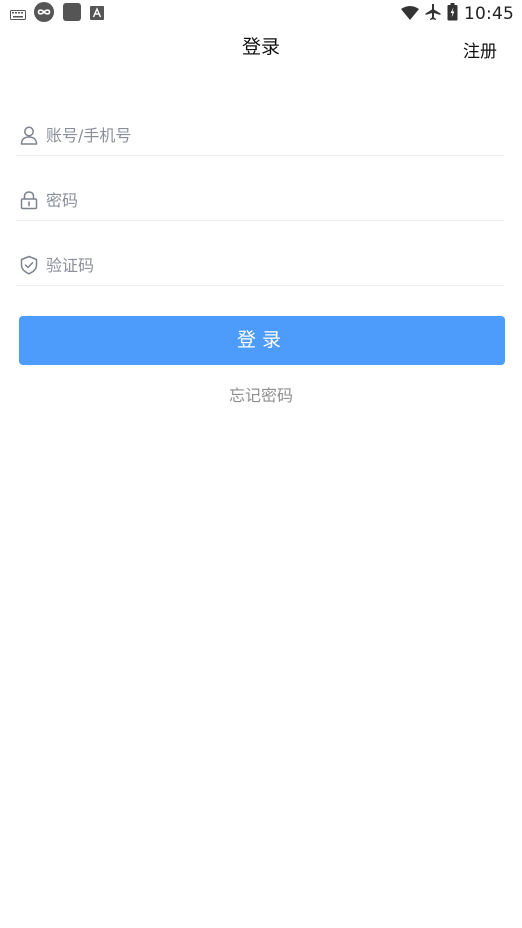 This screenshot has width=522, height=928. I want to click on verification-code-input, so click(266, 265).